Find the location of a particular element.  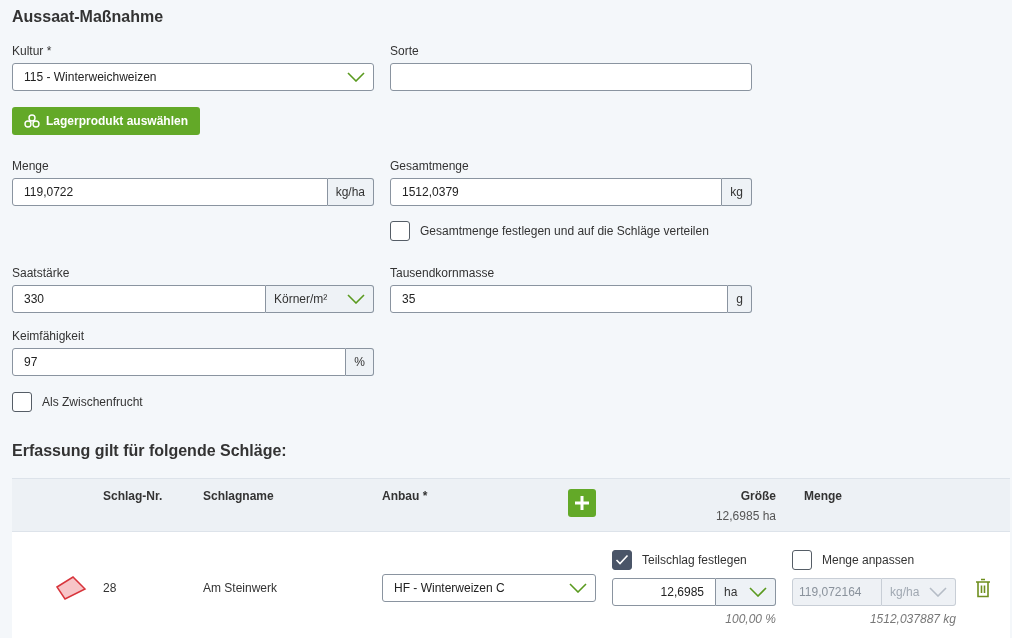

crop-dropdown: 115 - Winterweichweizen is located at coordinates (193, 77).